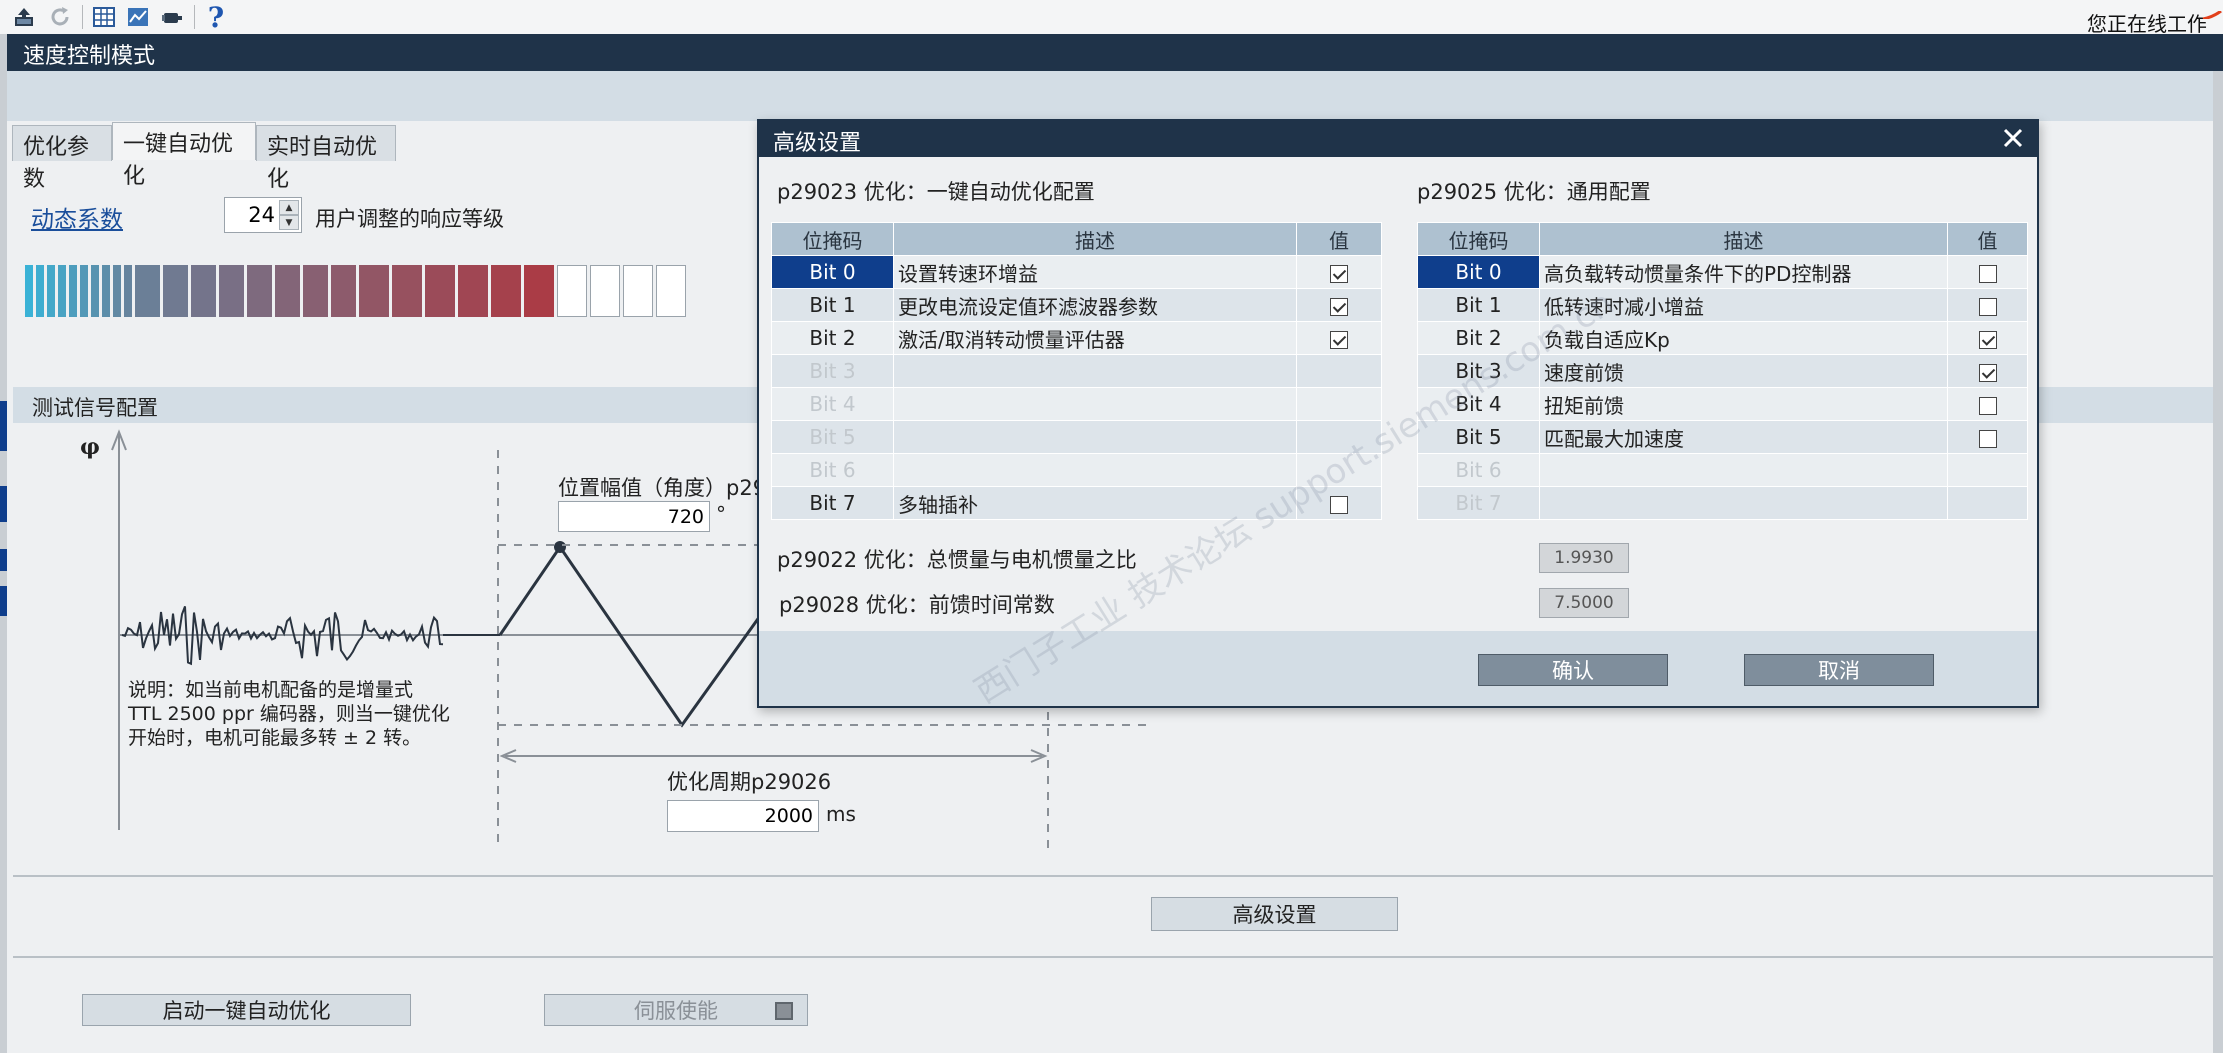 The height and width of the screenshot is (1053, 2223). Describe the element at coordinates (104, 17) in the screenshot. I see `table-icon` at that location.